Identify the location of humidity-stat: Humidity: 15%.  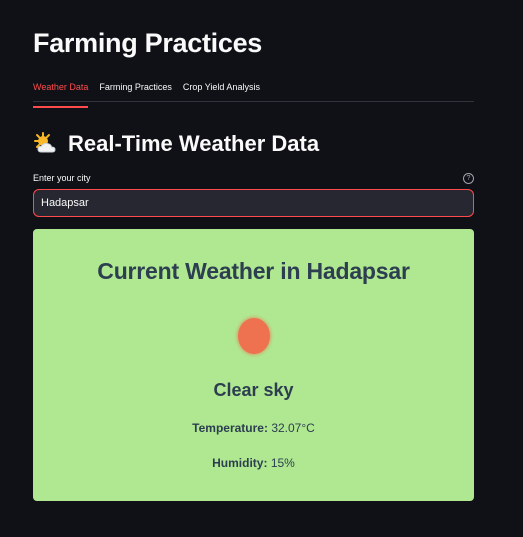
(253, 463).